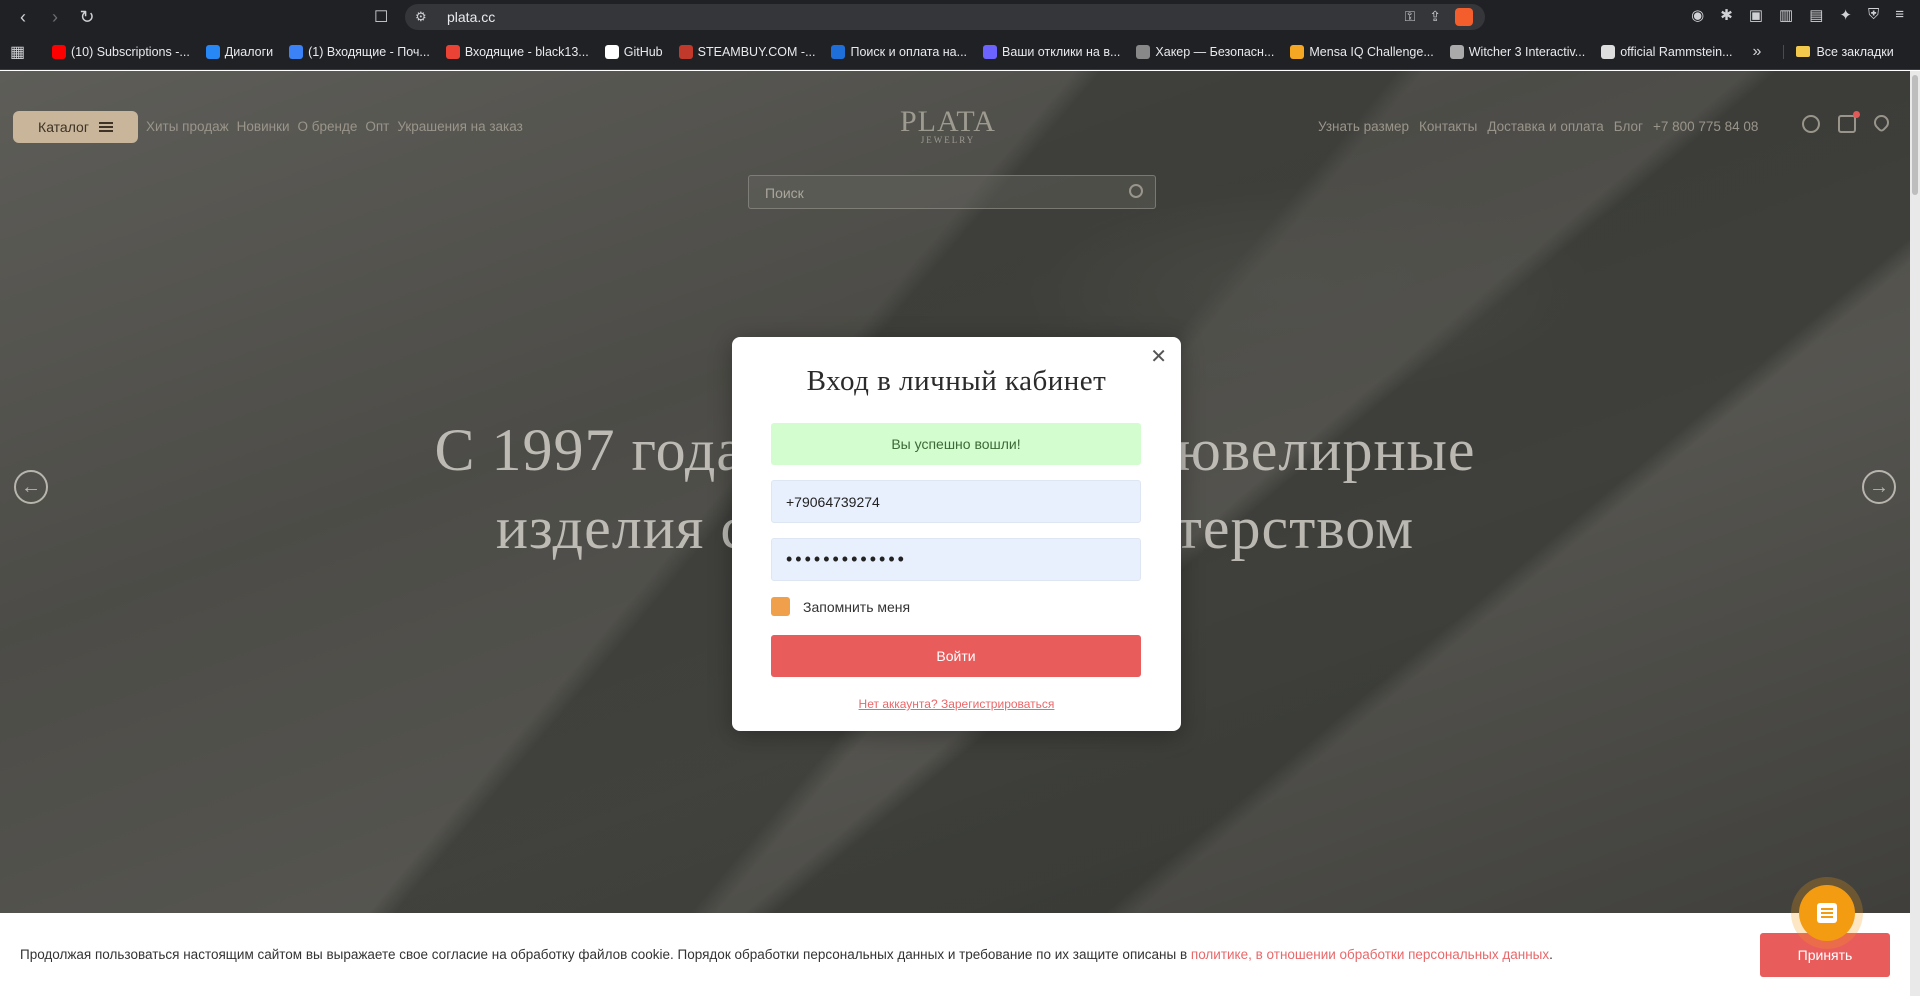 This screenshot has height=996, width=1920. What do you see at coordinates (952, 192) in the screenshot?
I see `search-input: Поиск` at bounding box center [952, 192].